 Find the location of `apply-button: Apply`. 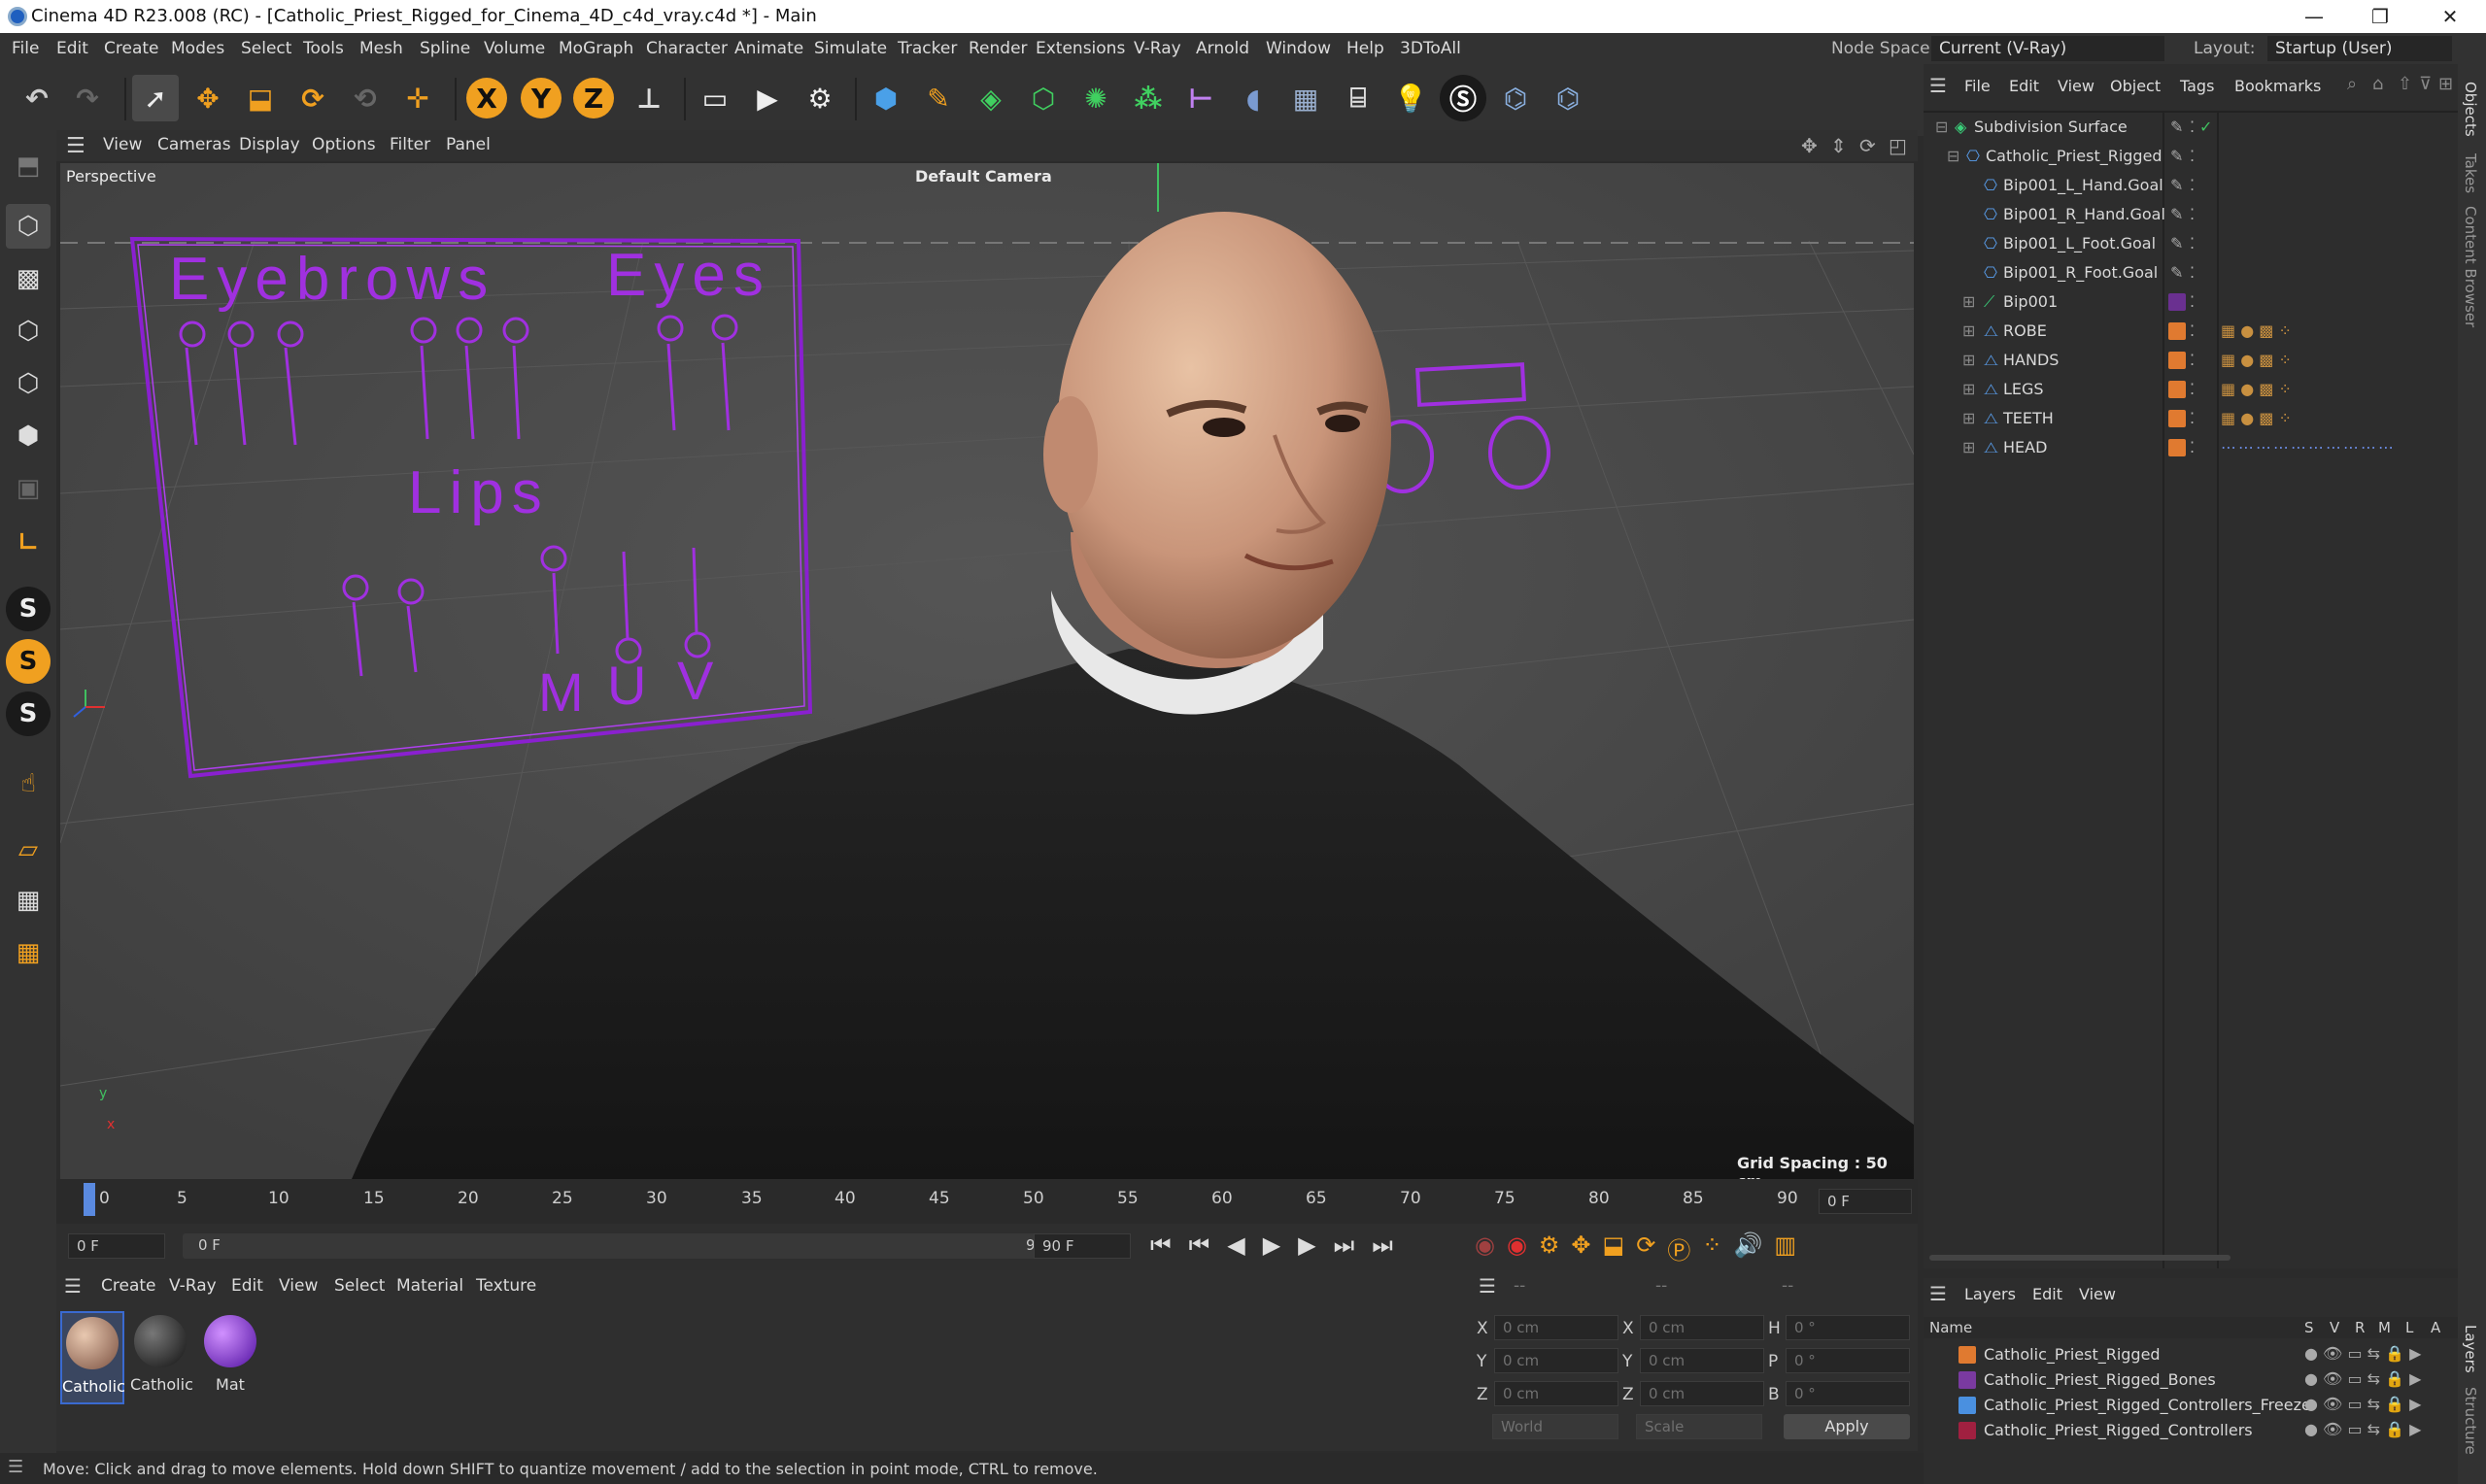

apply-button: Apply is located at coordinates (1847, 1426).